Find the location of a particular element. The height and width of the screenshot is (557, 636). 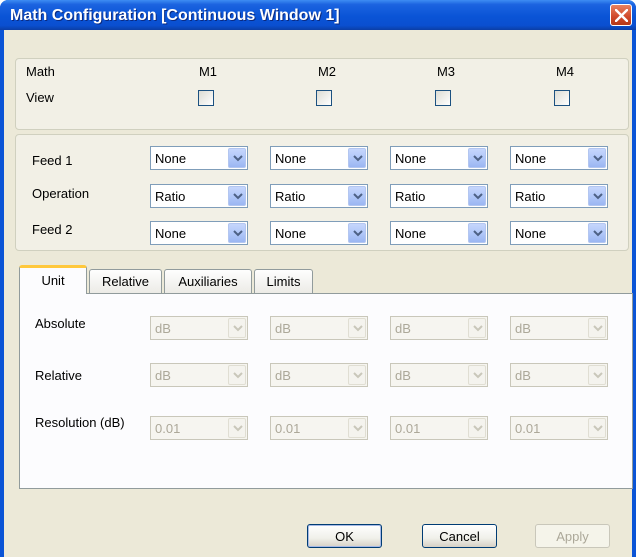

feed1-m3-select: None is located at coordinates (439, 158).